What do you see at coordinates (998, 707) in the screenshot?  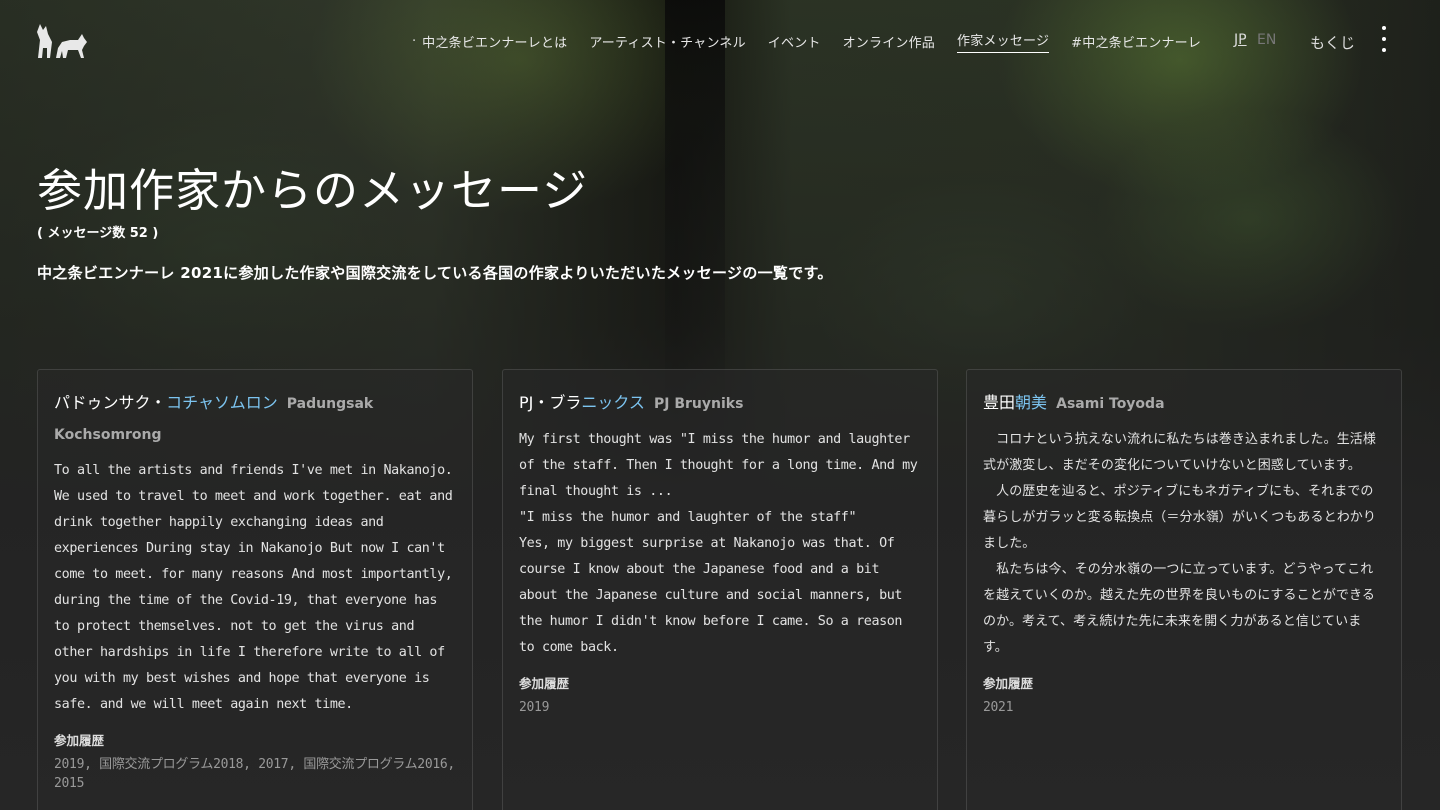 I see `history-years: 2021` at bounding box center [998, 707].